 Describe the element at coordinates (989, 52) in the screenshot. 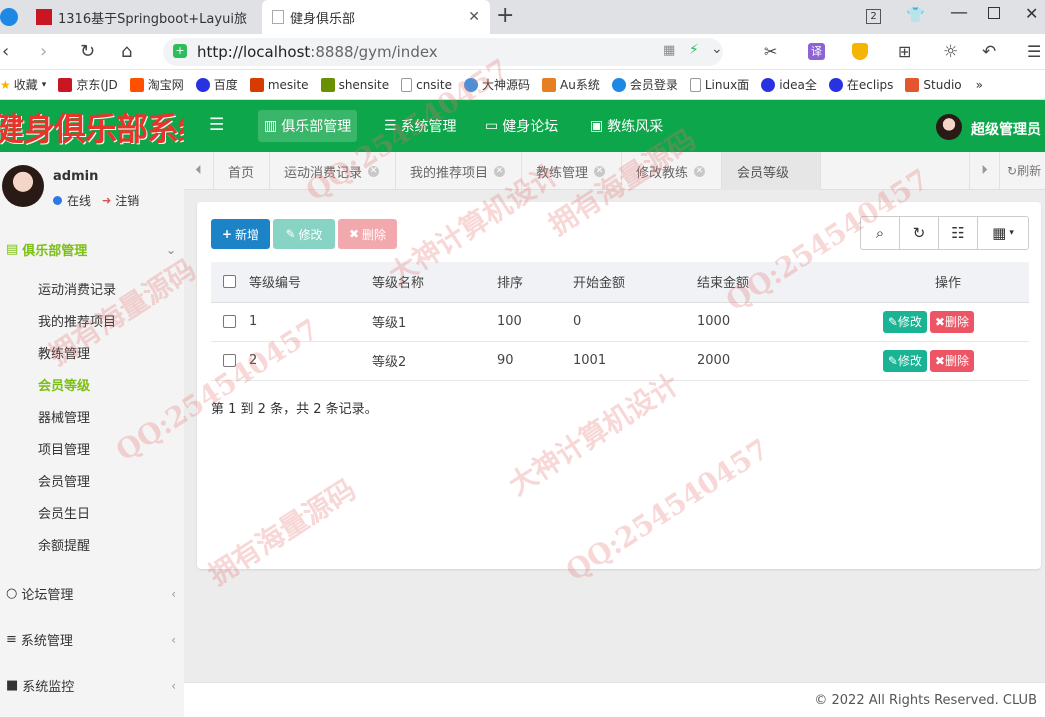

I see `undo-icon: ↶` at that location.